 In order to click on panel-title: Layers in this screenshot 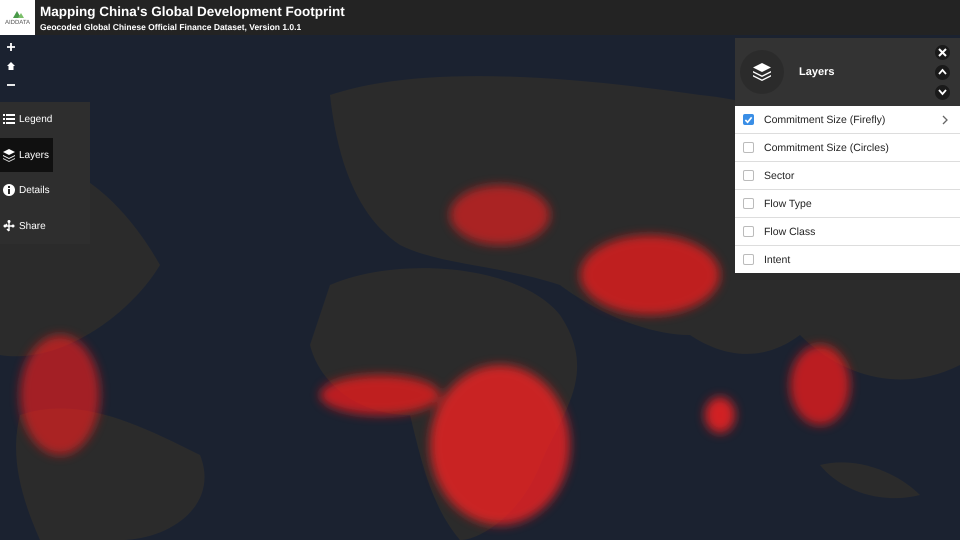, I will do `click(817, 72)`.